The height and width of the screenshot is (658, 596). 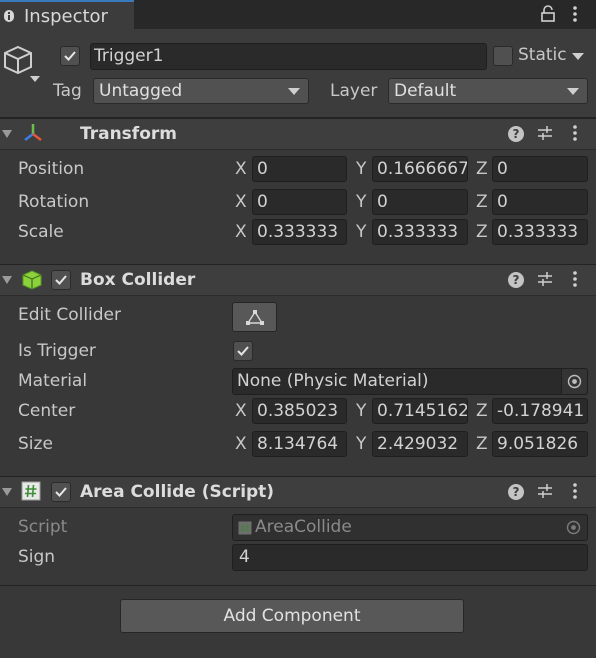 I want to click on area-collide-foldout-icon, so click(x=7, y=492).